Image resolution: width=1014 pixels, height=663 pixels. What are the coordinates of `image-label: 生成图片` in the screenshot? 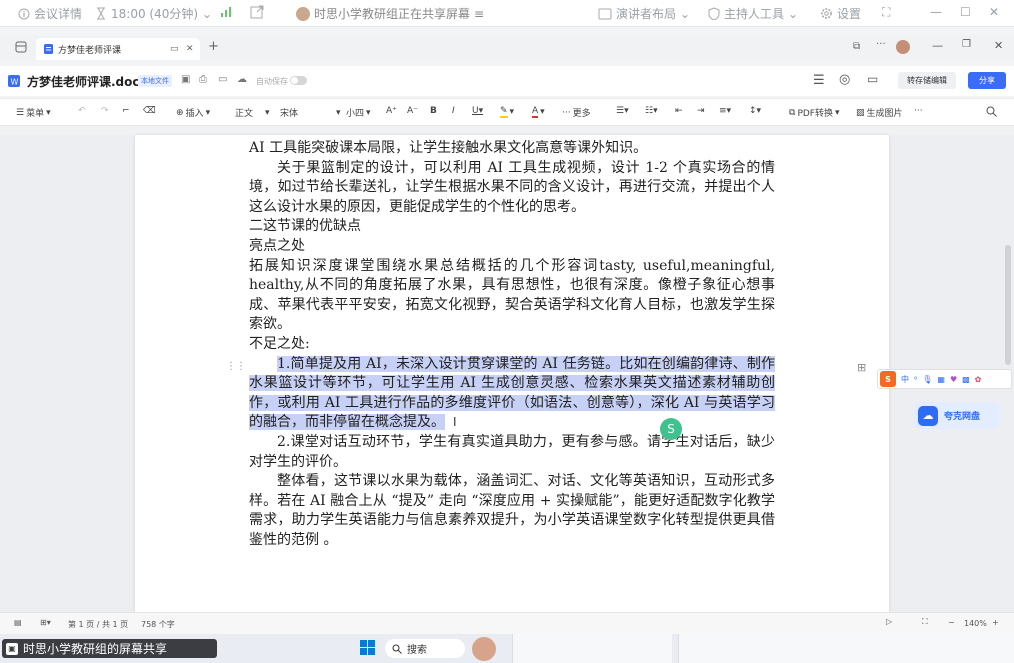 It's located at (884, 114).